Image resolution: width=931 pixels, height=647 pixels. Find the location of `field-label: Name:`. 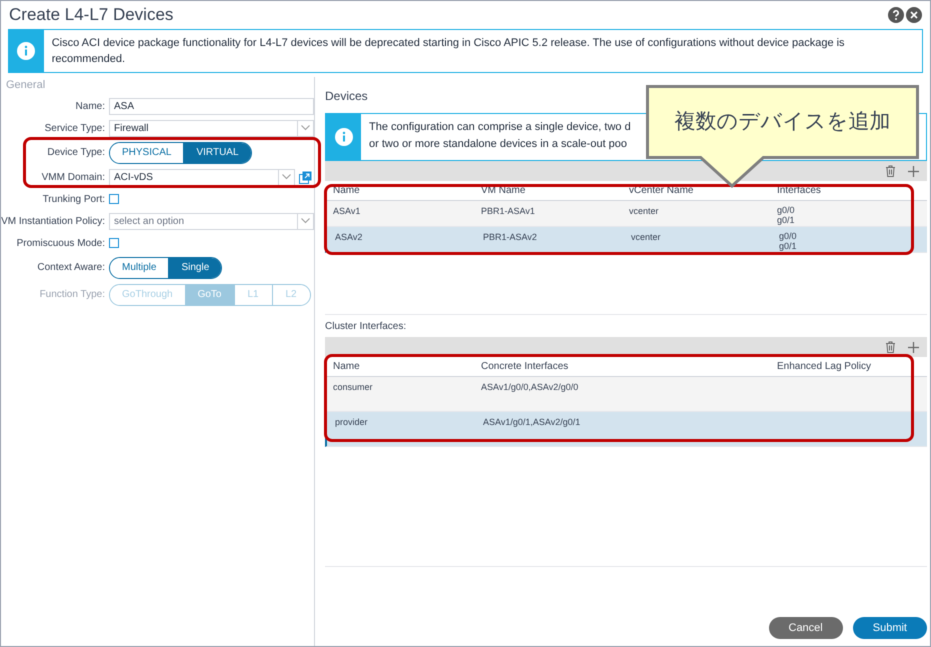

field-label: Name: is located at coordinates (89, 107).